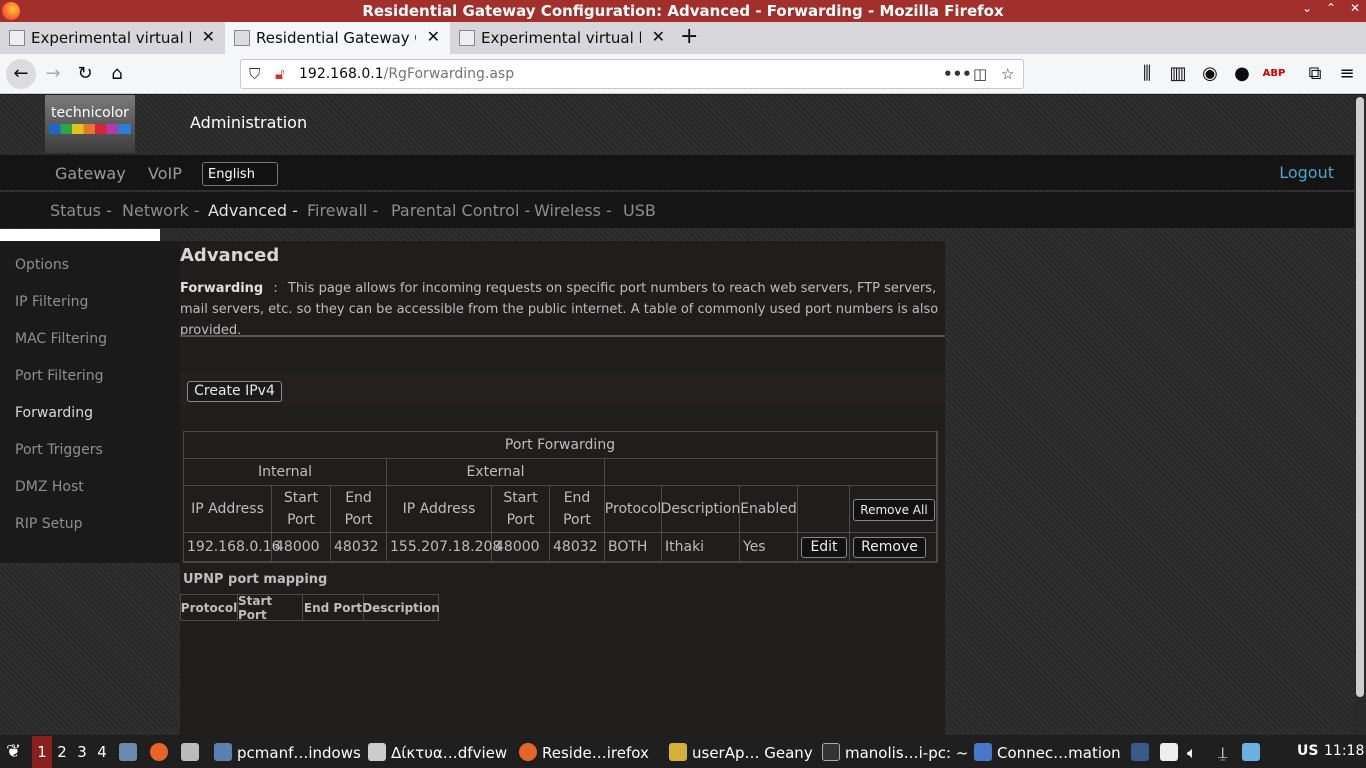  Describe the element at coordinates (222, 288) in the screenshot. I see `description-label: Forwarding` at that location.